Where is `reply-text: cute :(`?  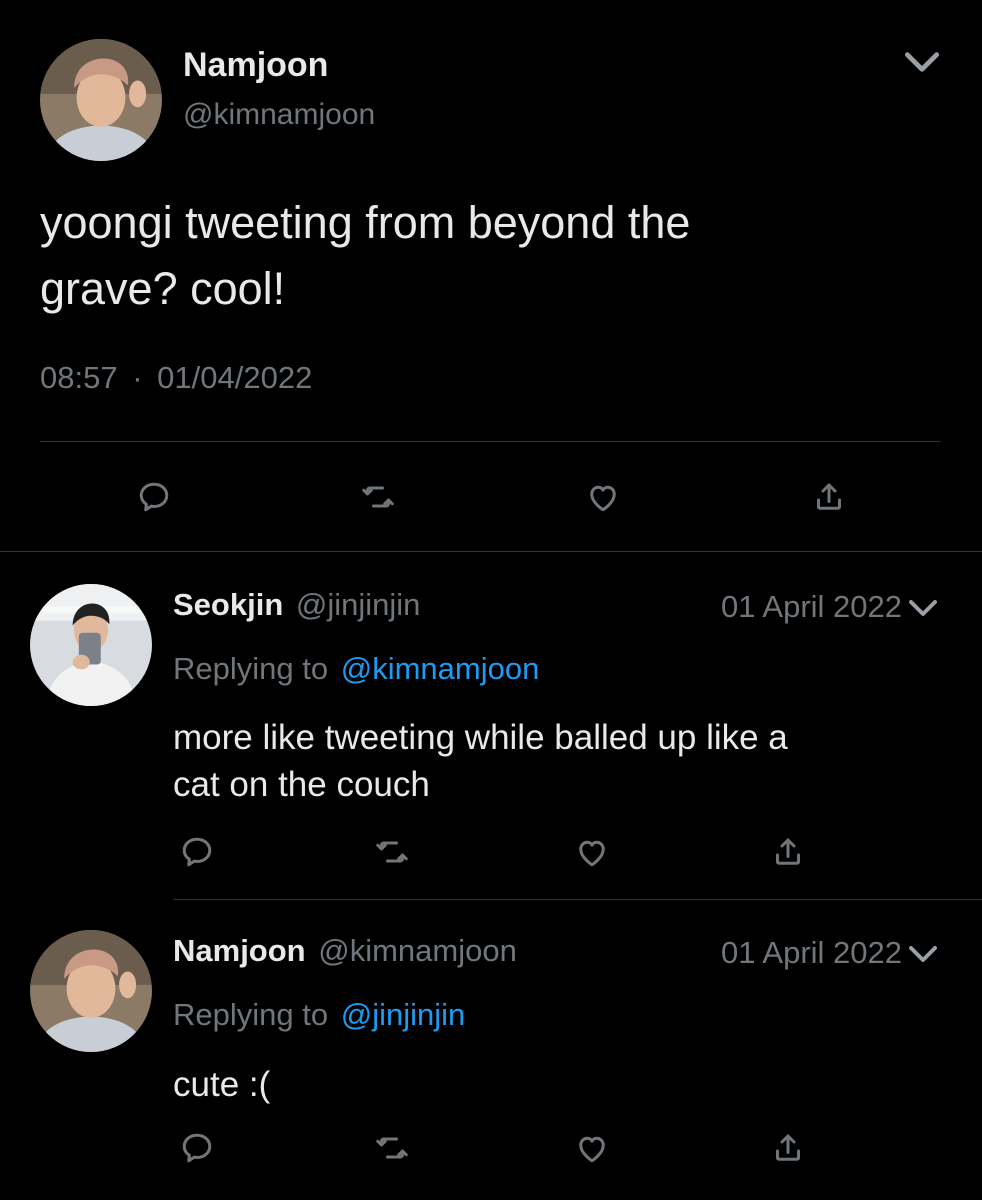
reply-text: cute :( is located at coordinates (221, 1084).